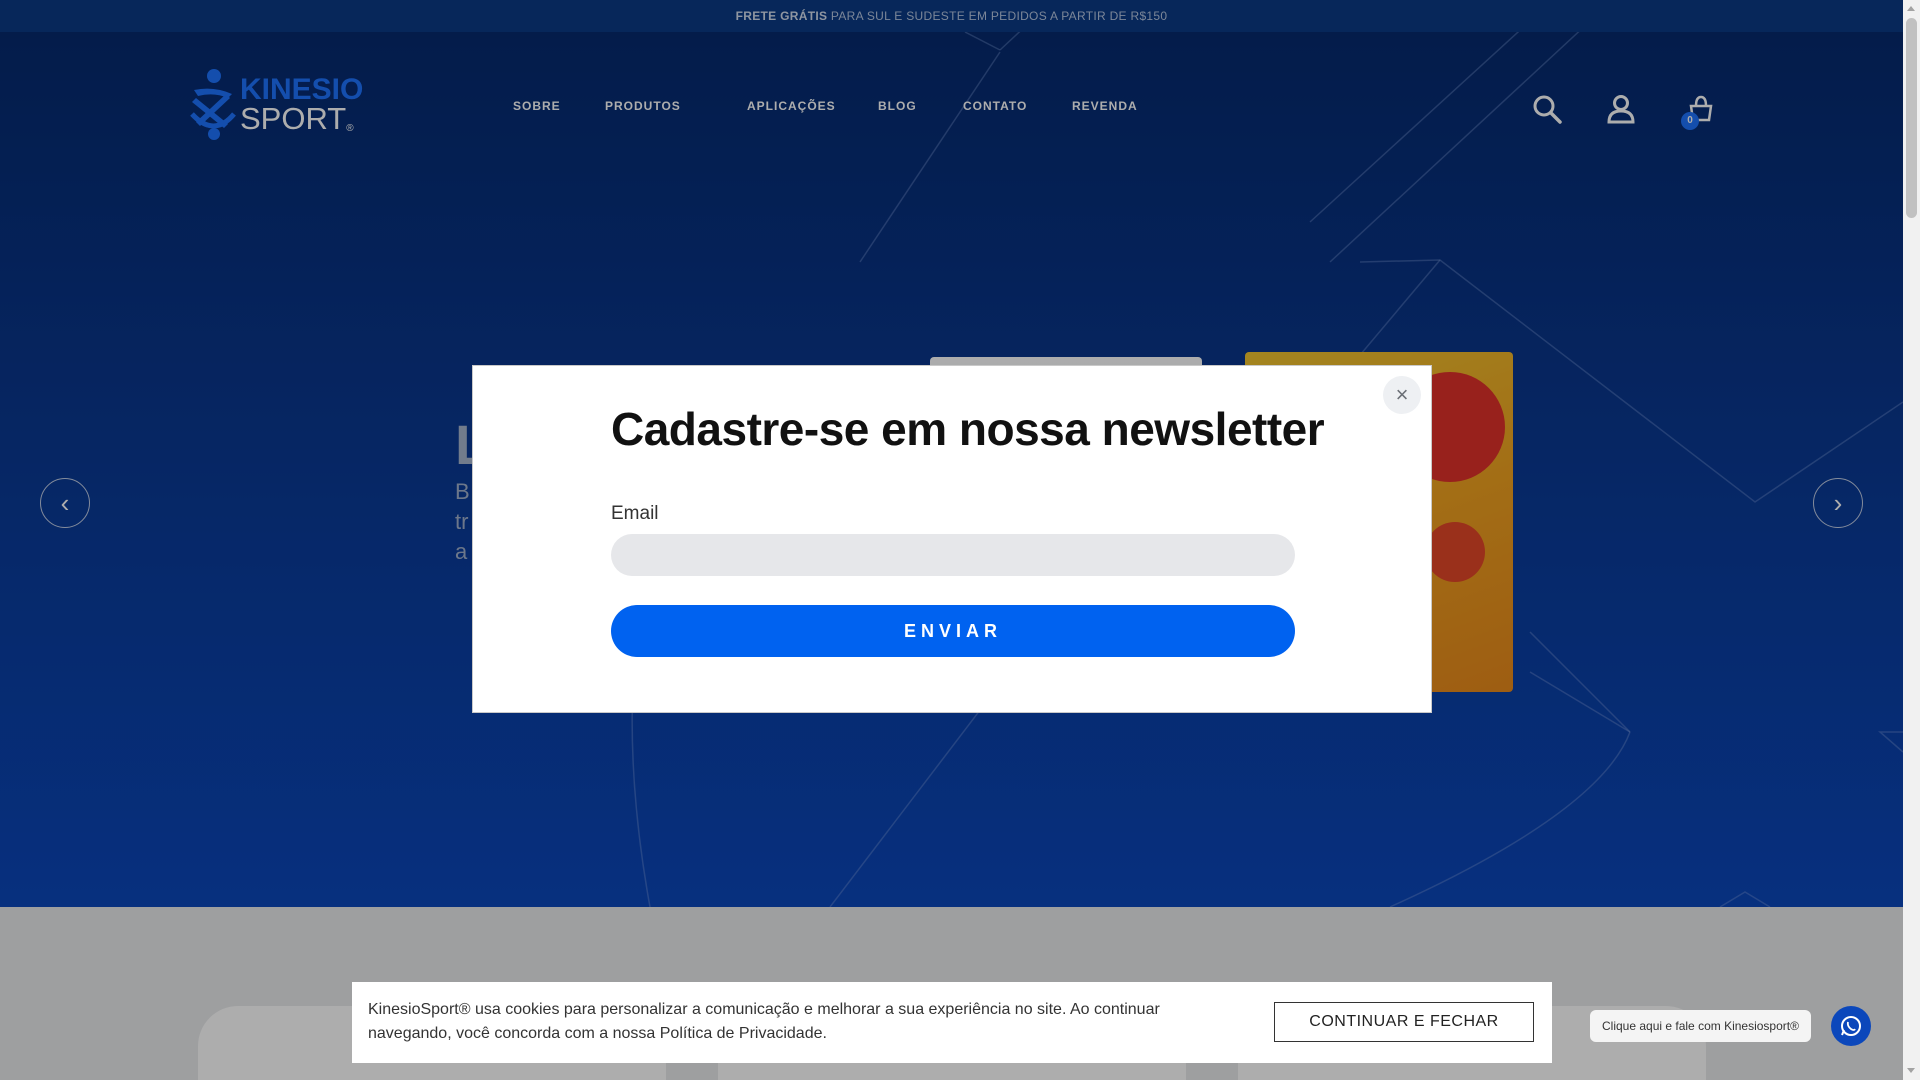  Describe the element at coordinates (953, 555) in the screenshot. I see `email-field` at that location.